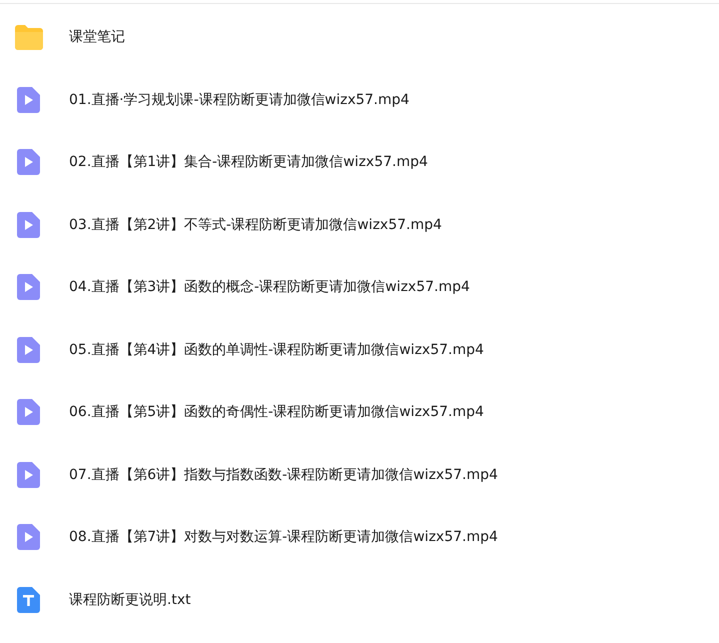 The width and height of the screenshot is (719, 643). Describe the element at coordinates (239, 99) in the screenshot. I see `file-name: 01.直播·学习规划课-课程防断更请加微信wizx57.mp4` at that location.